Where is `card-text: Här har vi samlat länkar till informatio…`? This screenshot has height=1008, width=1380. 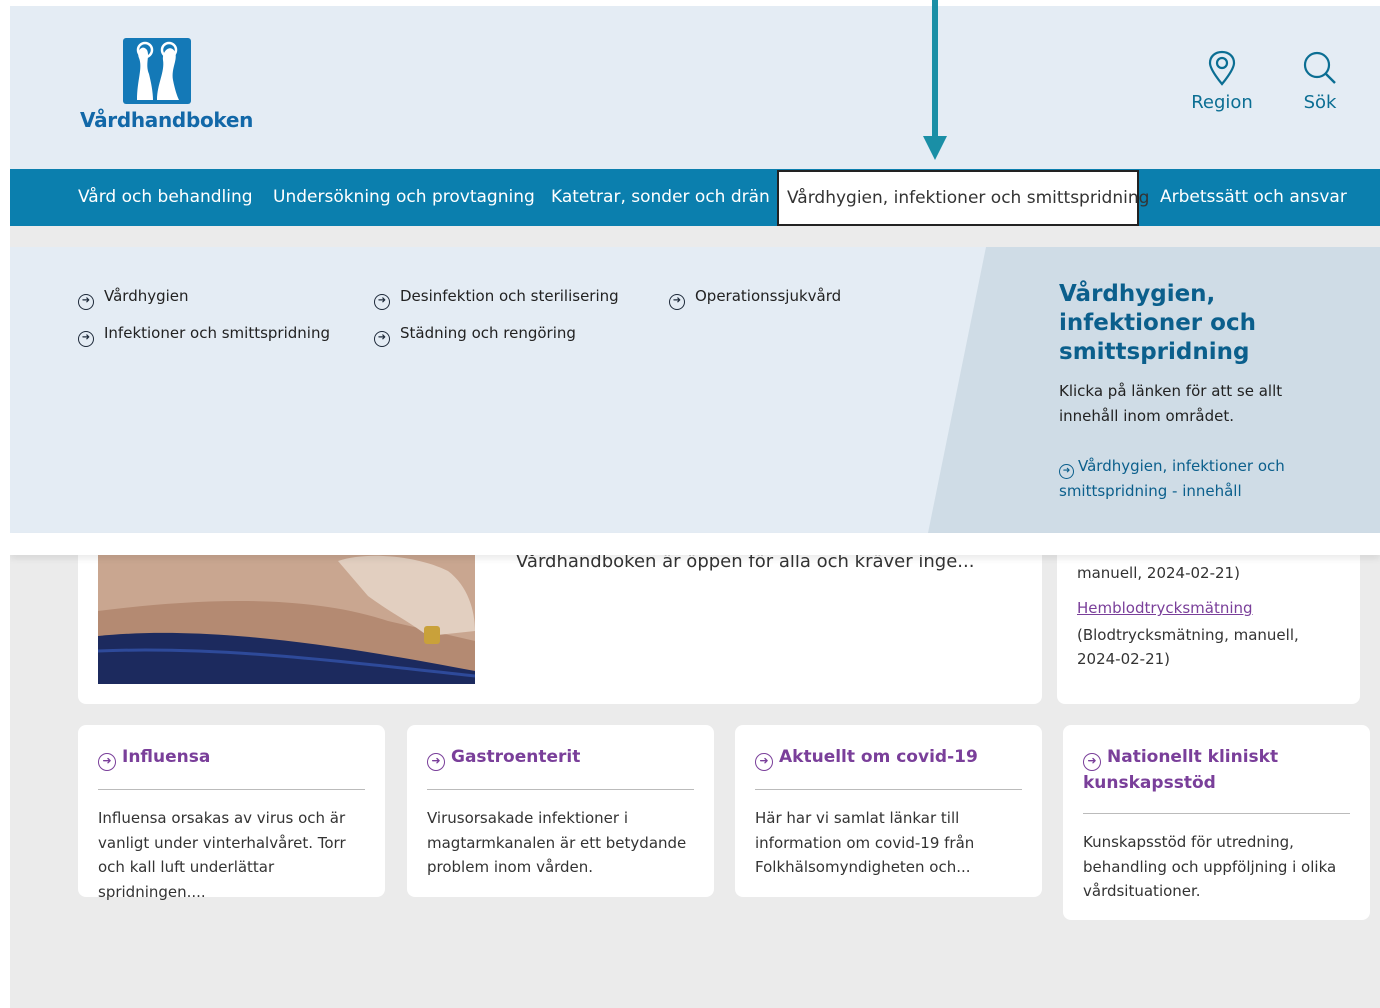
card-text: Här har vi samlat länkar till informatio… is located at coordinates (865, 842).